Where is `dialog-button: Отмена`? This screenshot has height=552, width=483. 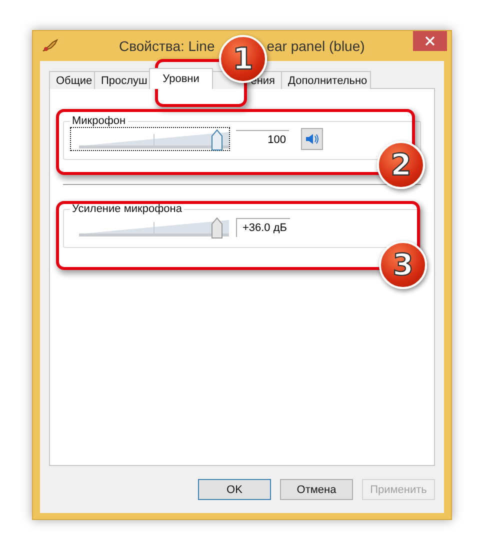 dialog-button: Отмена is located at coordinates (316, 489).